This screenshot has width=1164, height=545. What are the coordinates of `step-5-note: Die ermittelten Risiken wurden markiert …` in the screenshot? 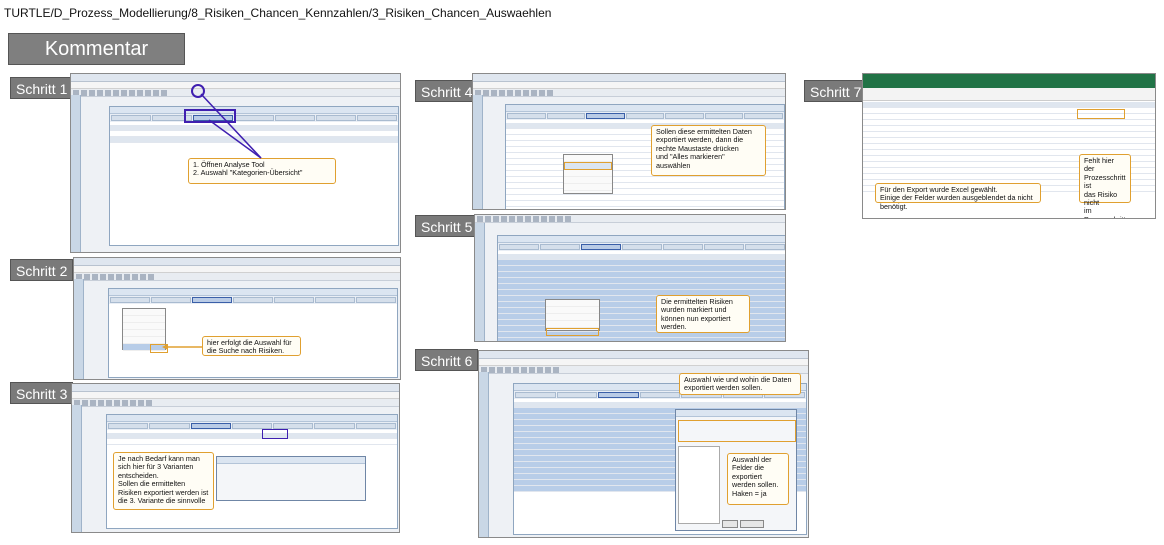 It's located at (703, 314).